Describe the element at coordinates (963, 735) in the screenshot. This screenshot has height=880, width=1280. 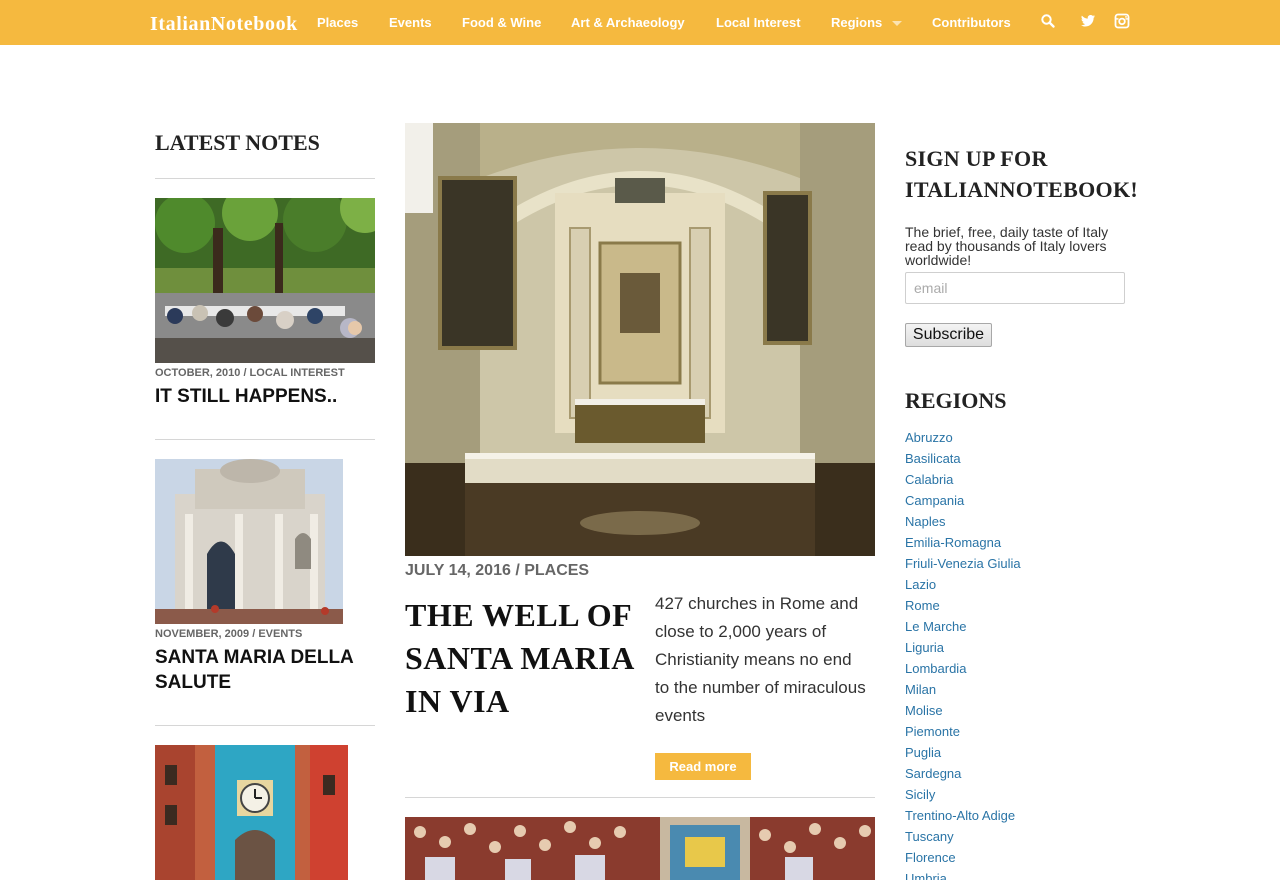
I see `region-item: Piemonte` at that location.